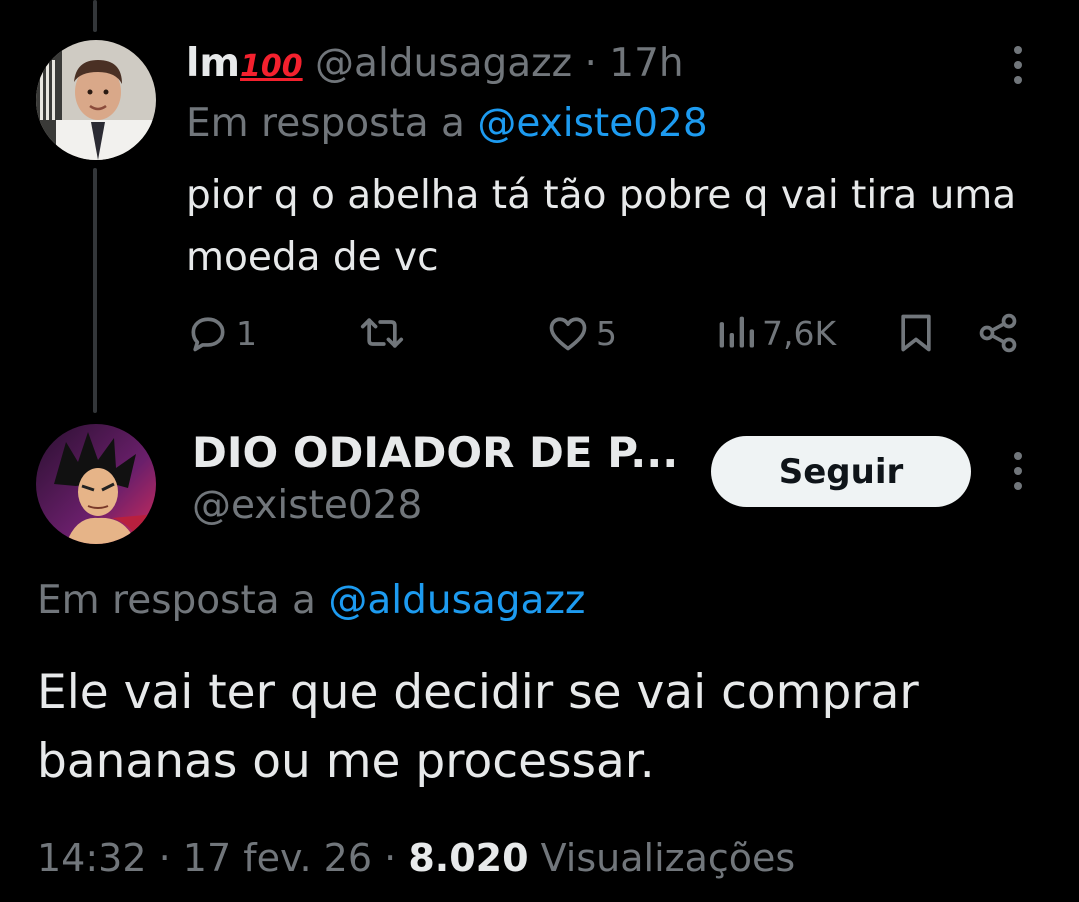  I want to click on reply-author-name: lm, so click(213, 63).